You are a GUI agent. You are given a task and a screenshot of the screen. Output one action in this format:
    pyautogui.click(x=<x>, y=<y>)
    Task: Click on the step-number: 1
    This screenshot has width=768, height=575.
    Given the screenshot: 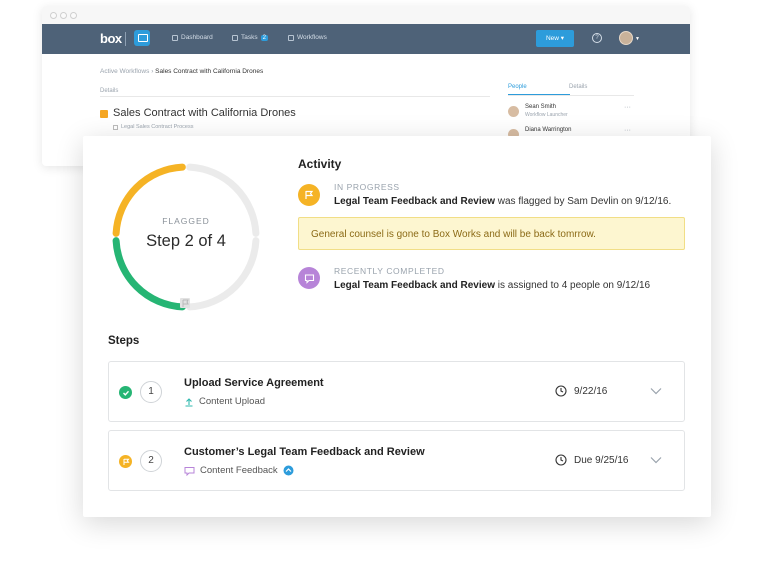 What is the action you would take?
    pyautogui.click(x=151, y=392)
    